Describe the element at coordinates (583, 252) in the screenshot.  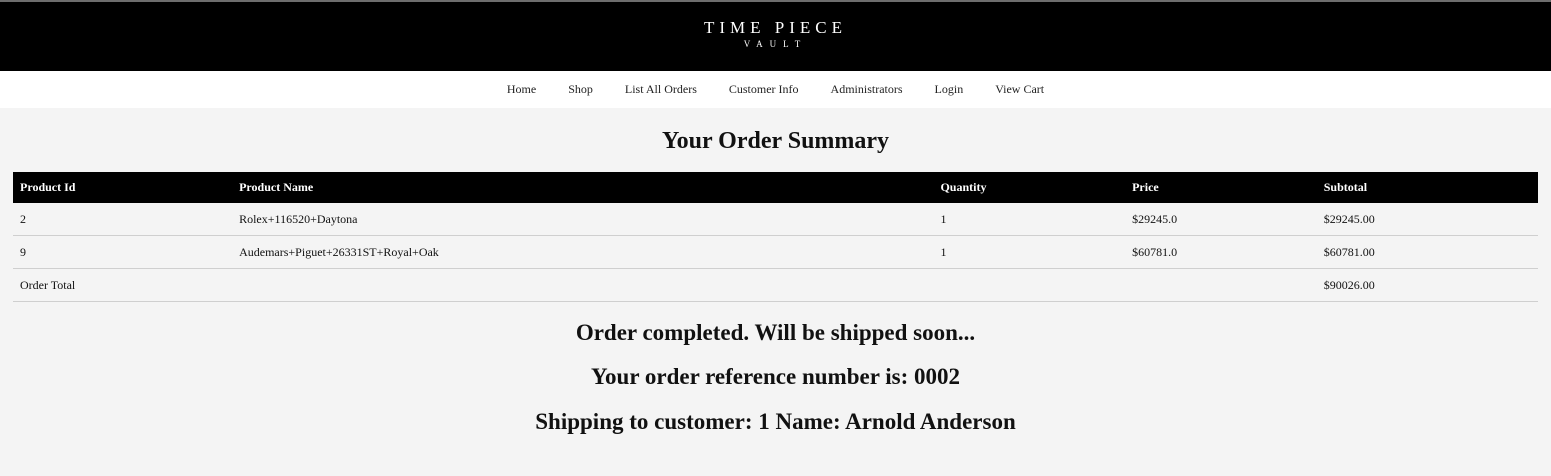
I see `cell-product-name: Audemars+Piguet+26331ST+Royal+Oak` at that location.